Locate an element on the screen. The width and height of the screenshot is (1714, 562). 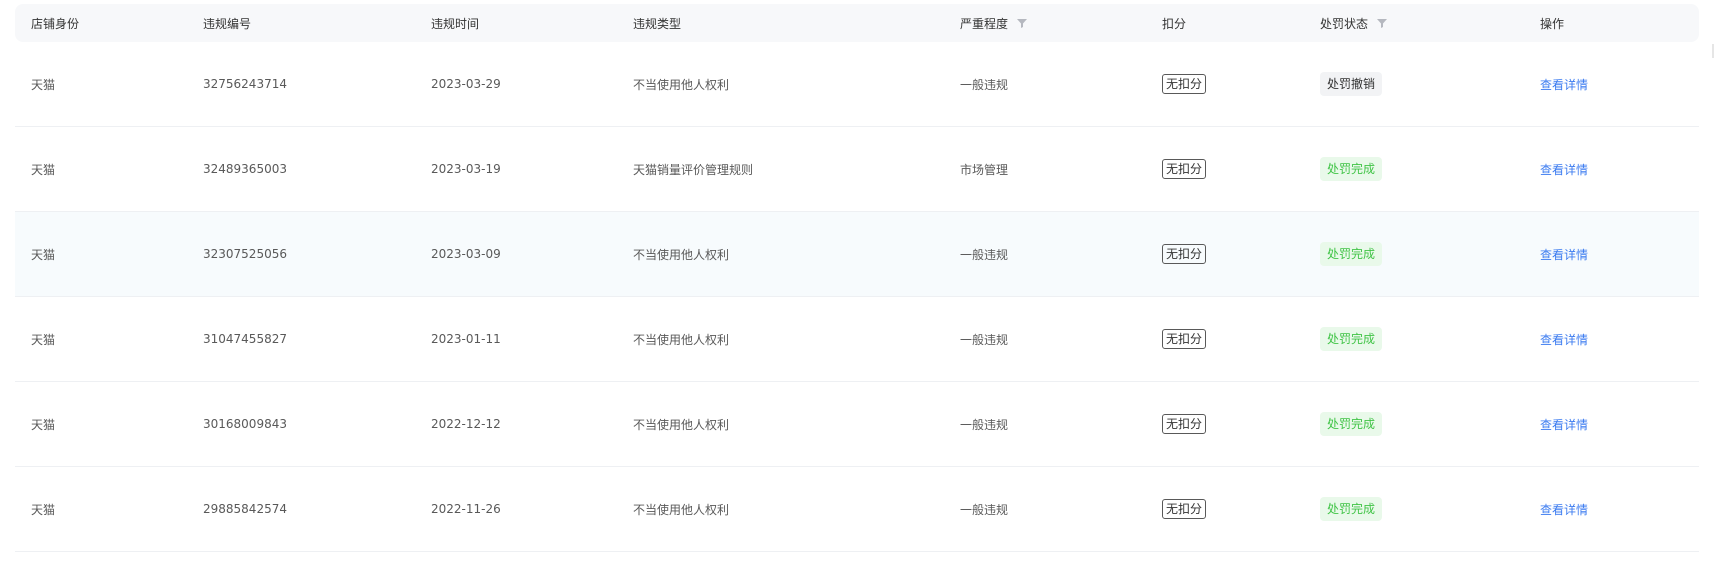
cell-violation-id: 32307525056 is located at coordinates (301, 254).